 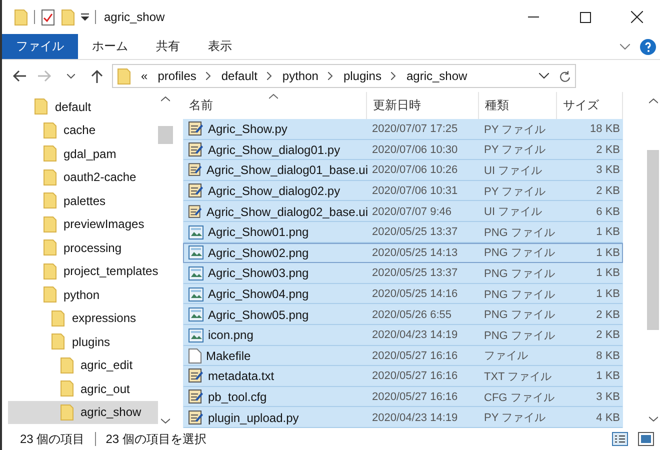 What do you see at coordinates (533, 17) in the screenshot?
I see `minimize-icon` at bounding box center [533, 17].